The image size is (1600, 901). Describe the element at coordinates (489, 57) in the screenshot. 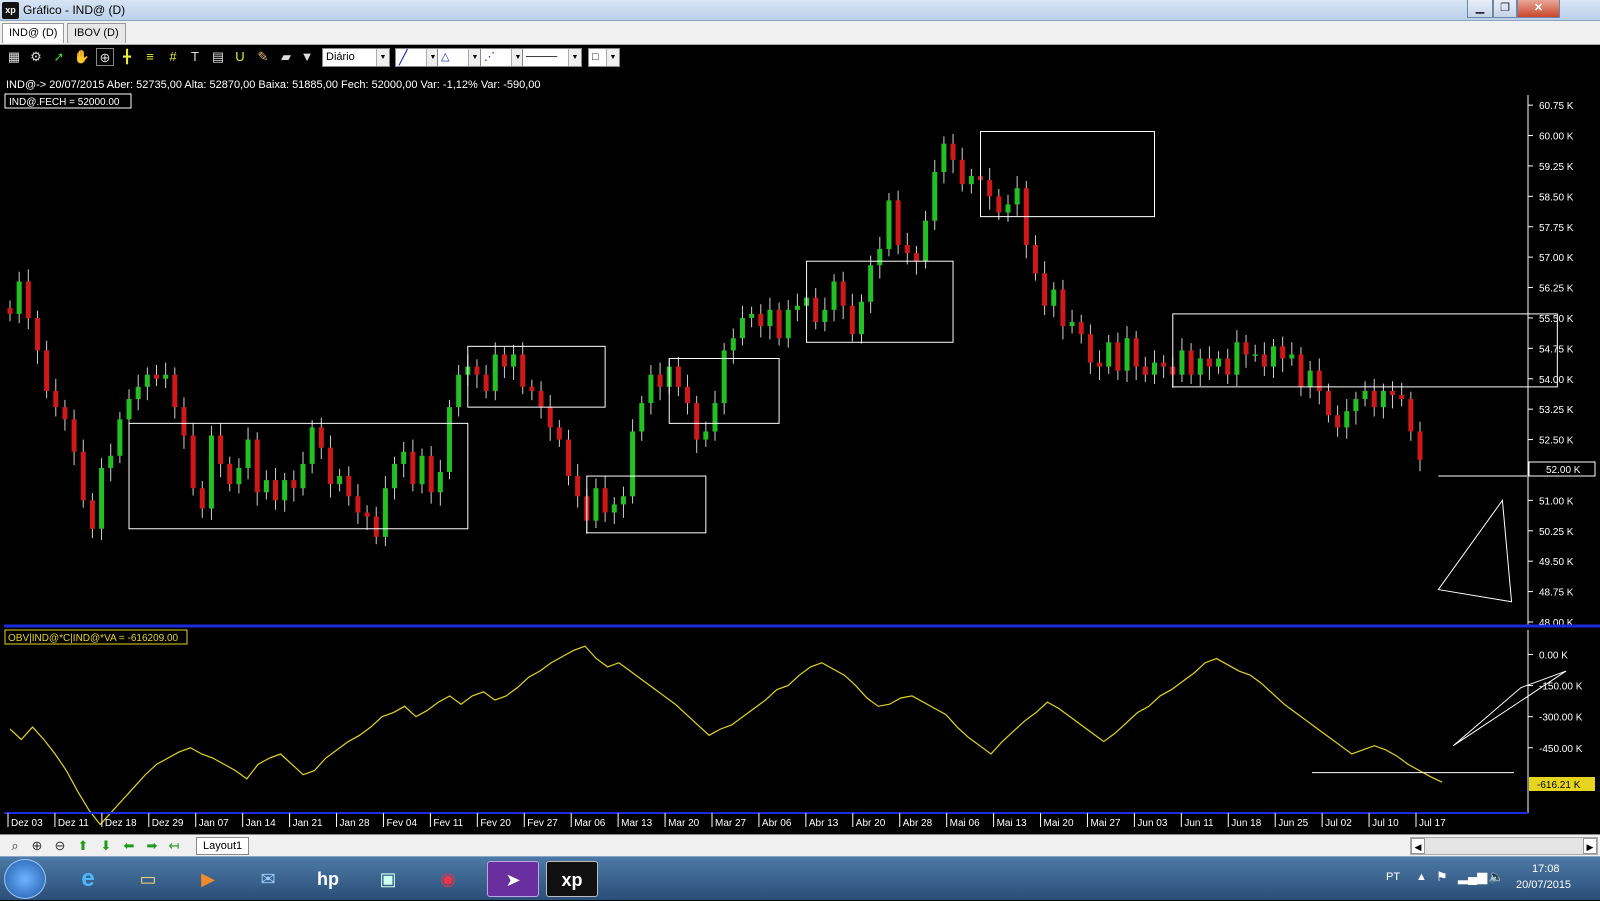

I see `fan-tool-icon: ⋰` at that location.